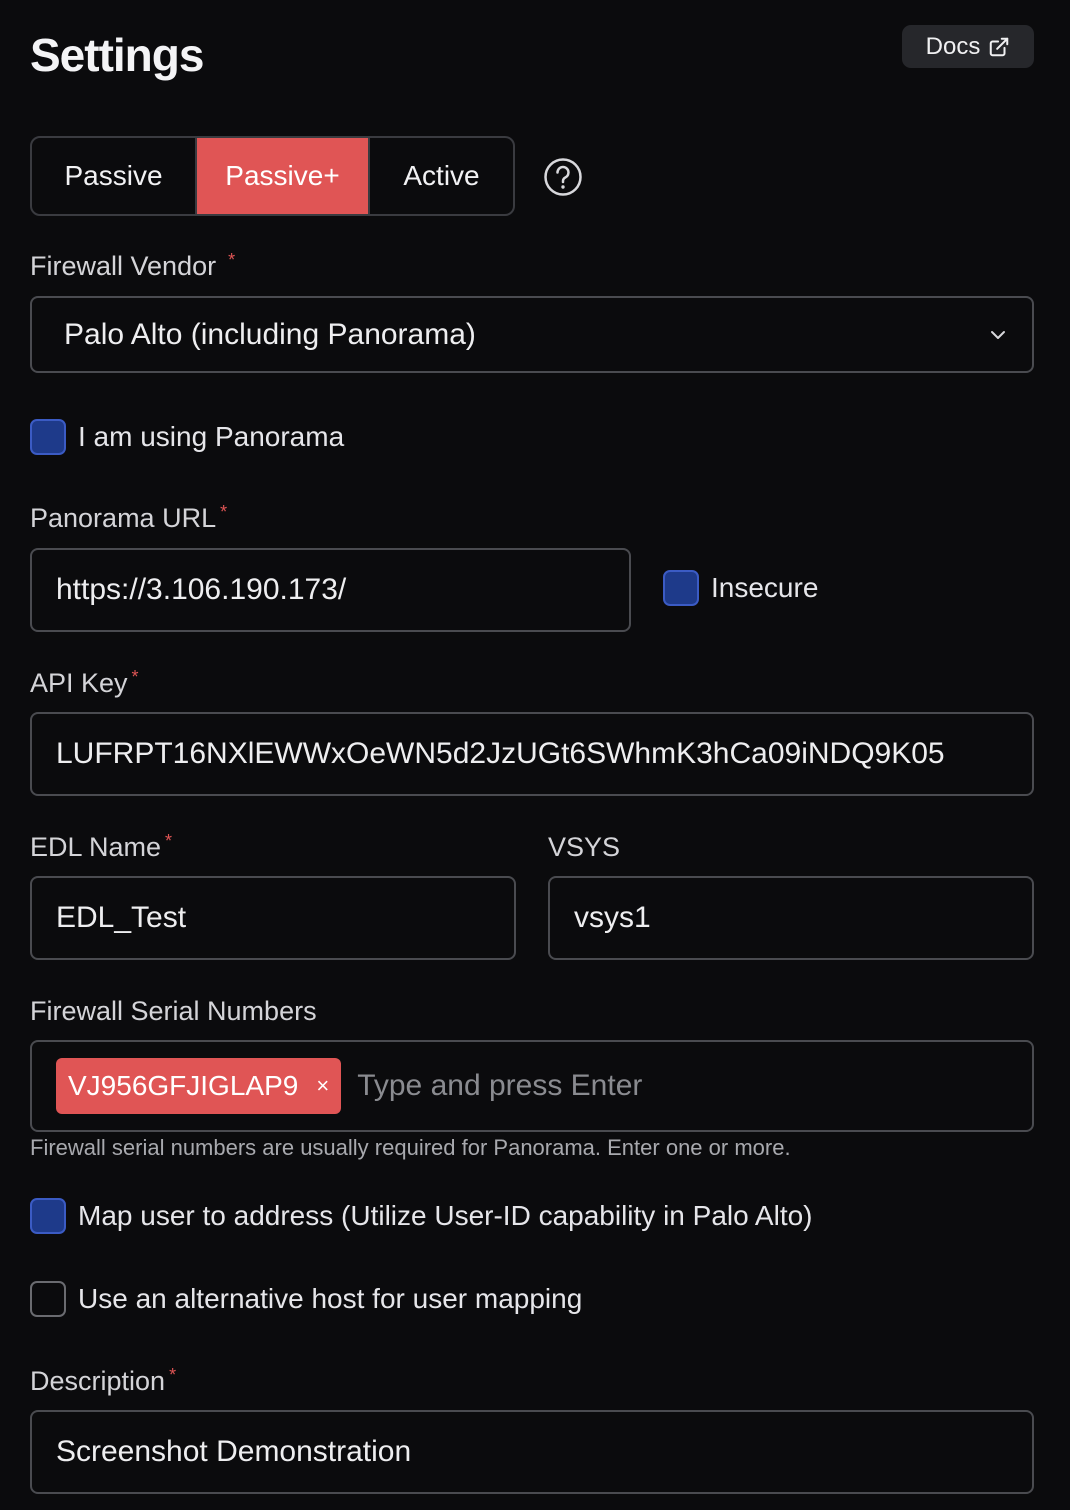 The image size is (1070, 1510). Describe the element at coordinates (123, 518) in the screenshot. I see `panorama-url-label-text: Panorama URL` at that location.